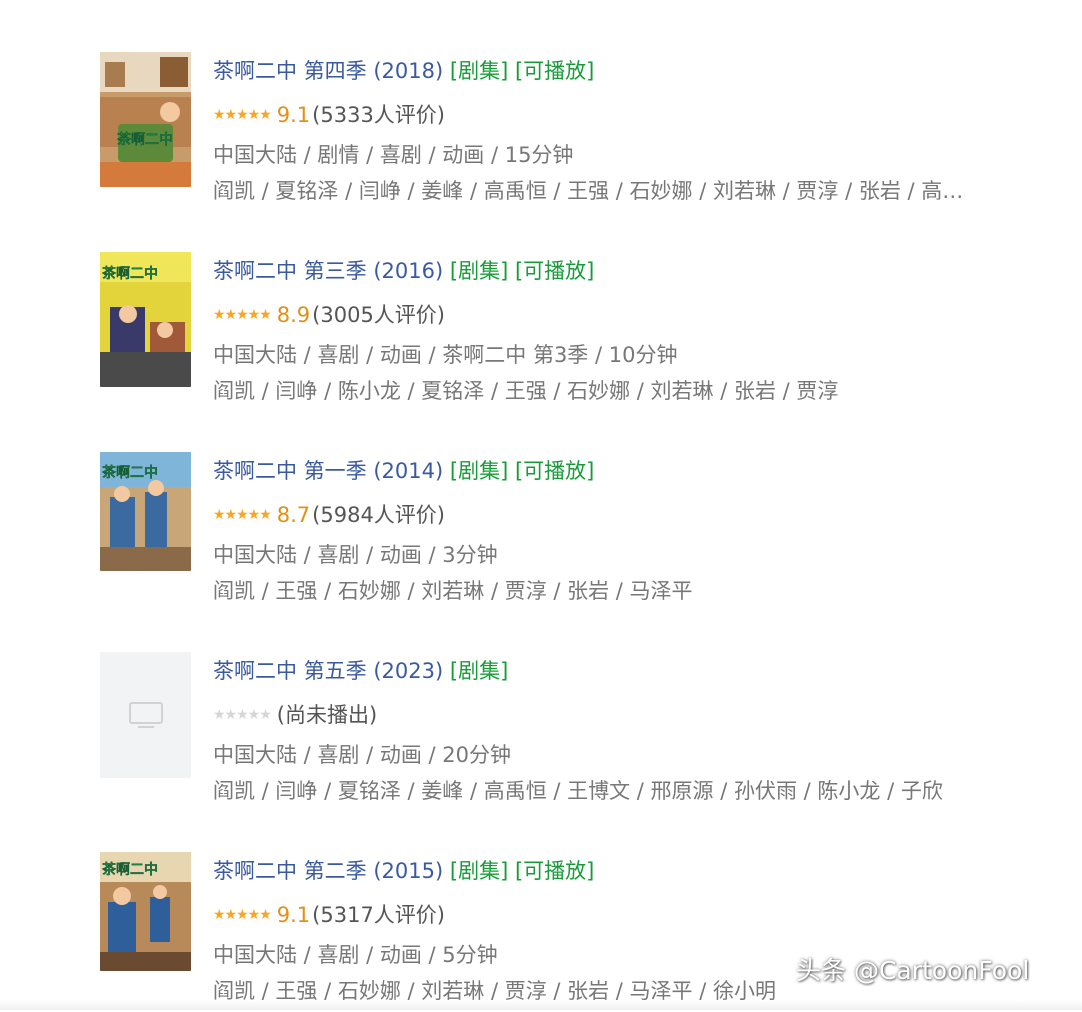 The width and height of the screenshot is (1082, 1012). I want to click on rating-score: 8.7, so click(293, 515).